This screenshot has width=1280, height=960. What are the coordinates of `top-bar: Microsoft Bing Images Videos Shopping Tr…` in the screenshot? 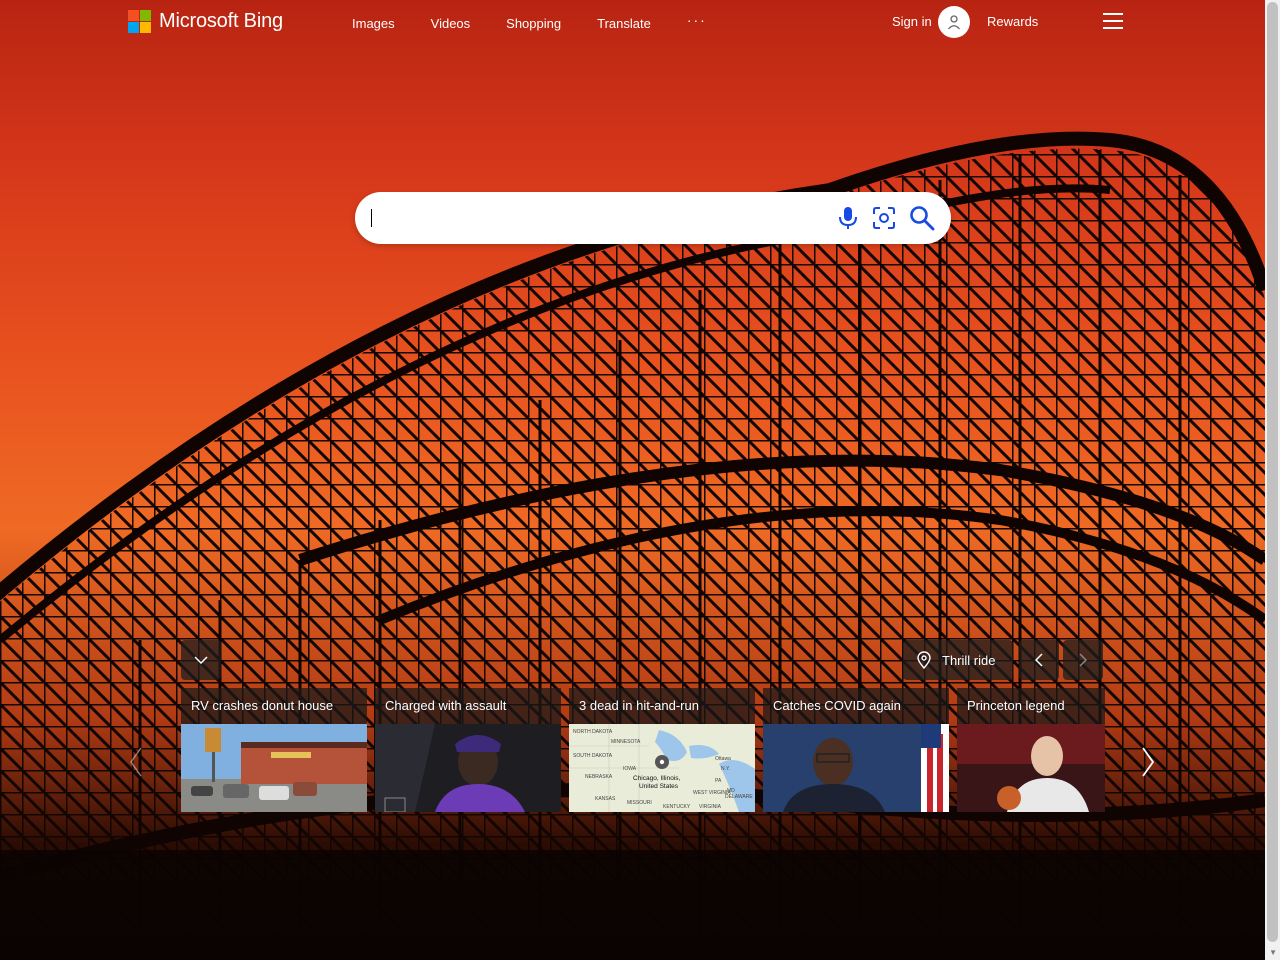 It's located at (632, 22).